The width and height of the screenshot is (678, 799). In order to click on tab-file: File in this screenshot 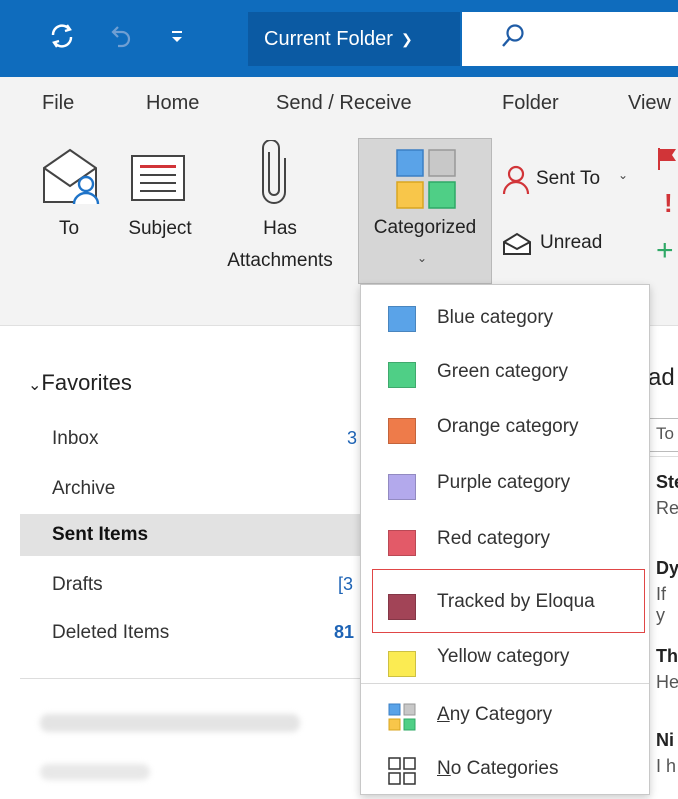, I will do `click(58, 103)`.